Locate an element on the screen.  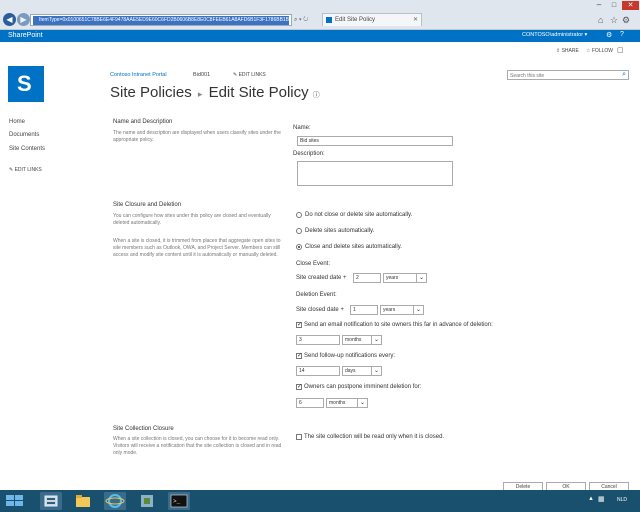
site-logo: S is located at coordinates (26, 84).